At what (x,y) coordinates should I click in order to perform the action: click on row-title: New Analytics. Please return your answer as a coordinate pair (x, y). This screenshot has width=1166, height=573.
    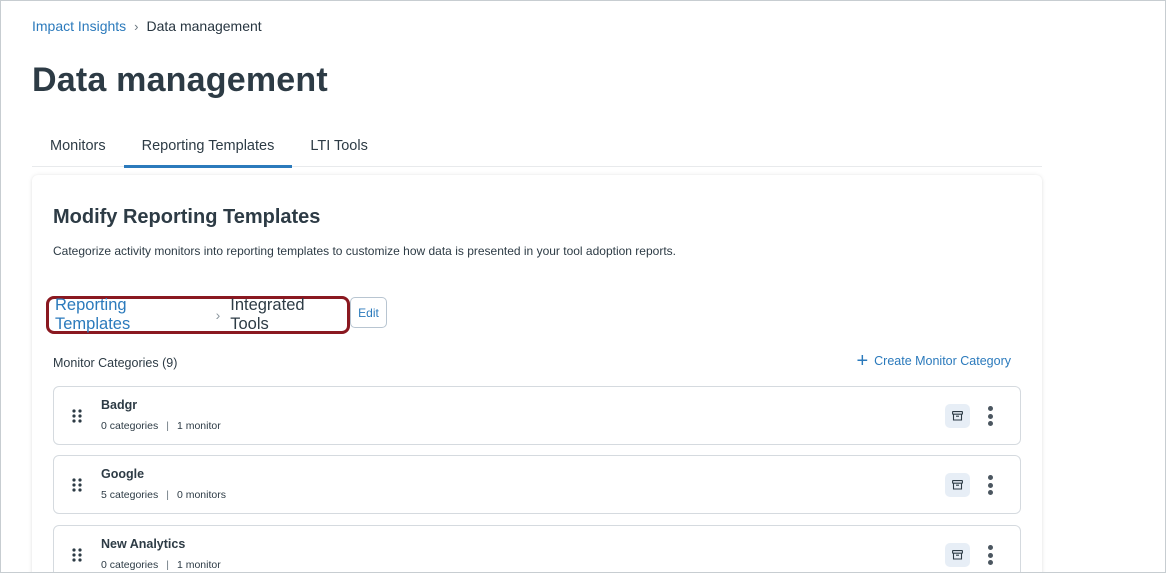
    Looking at the image, I should click on (143, 544).